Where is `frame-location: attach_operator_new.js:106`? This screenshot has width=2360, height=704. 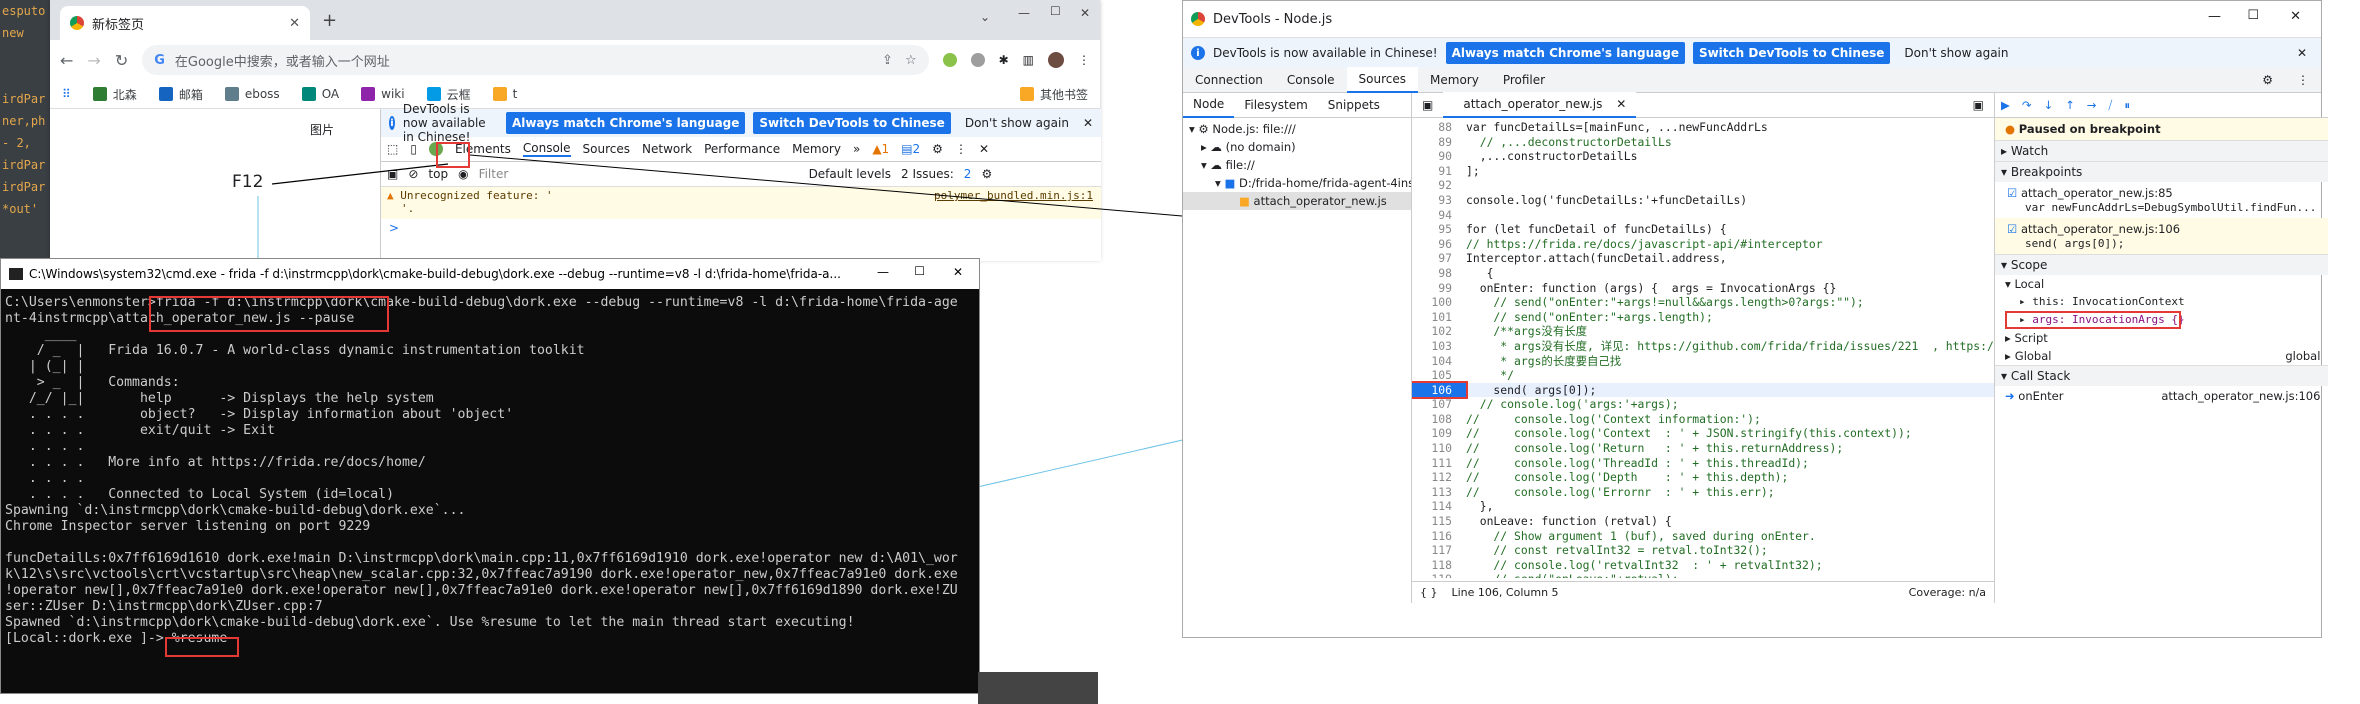
frame-location: attach_operator_new.js:106 is located at coordinates (2240, 396).